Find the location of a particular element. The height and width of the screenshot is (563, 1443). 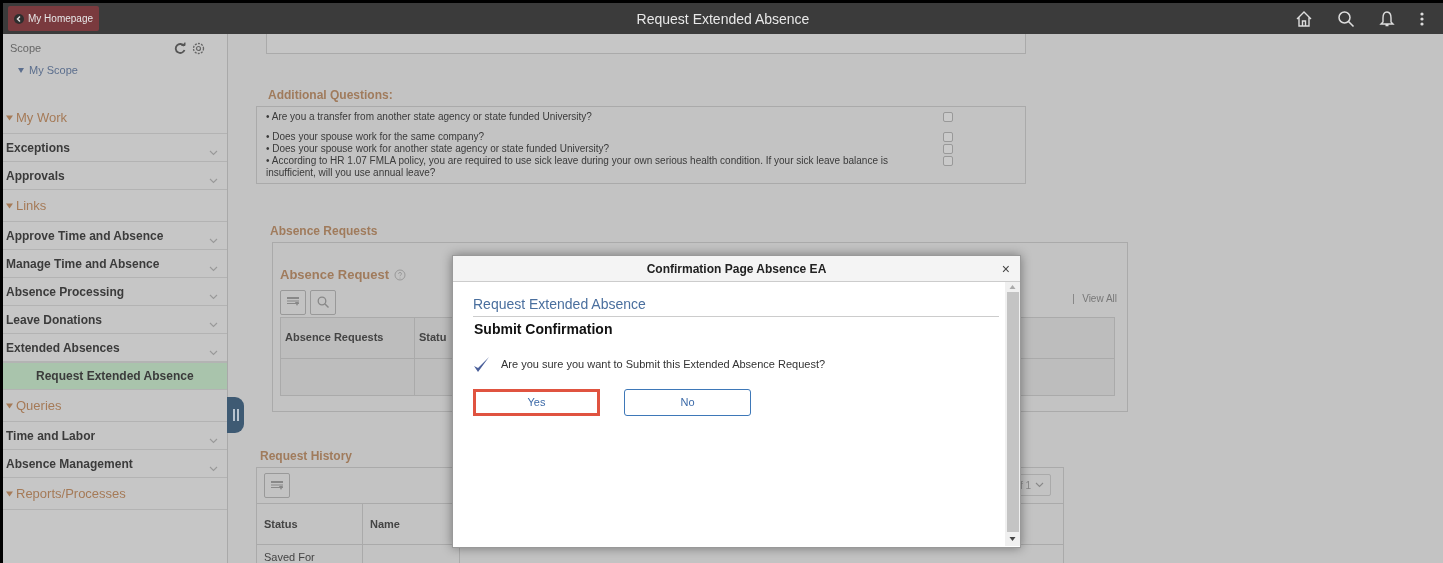

back-button: My Homepage is located at coordinates (54, 18).